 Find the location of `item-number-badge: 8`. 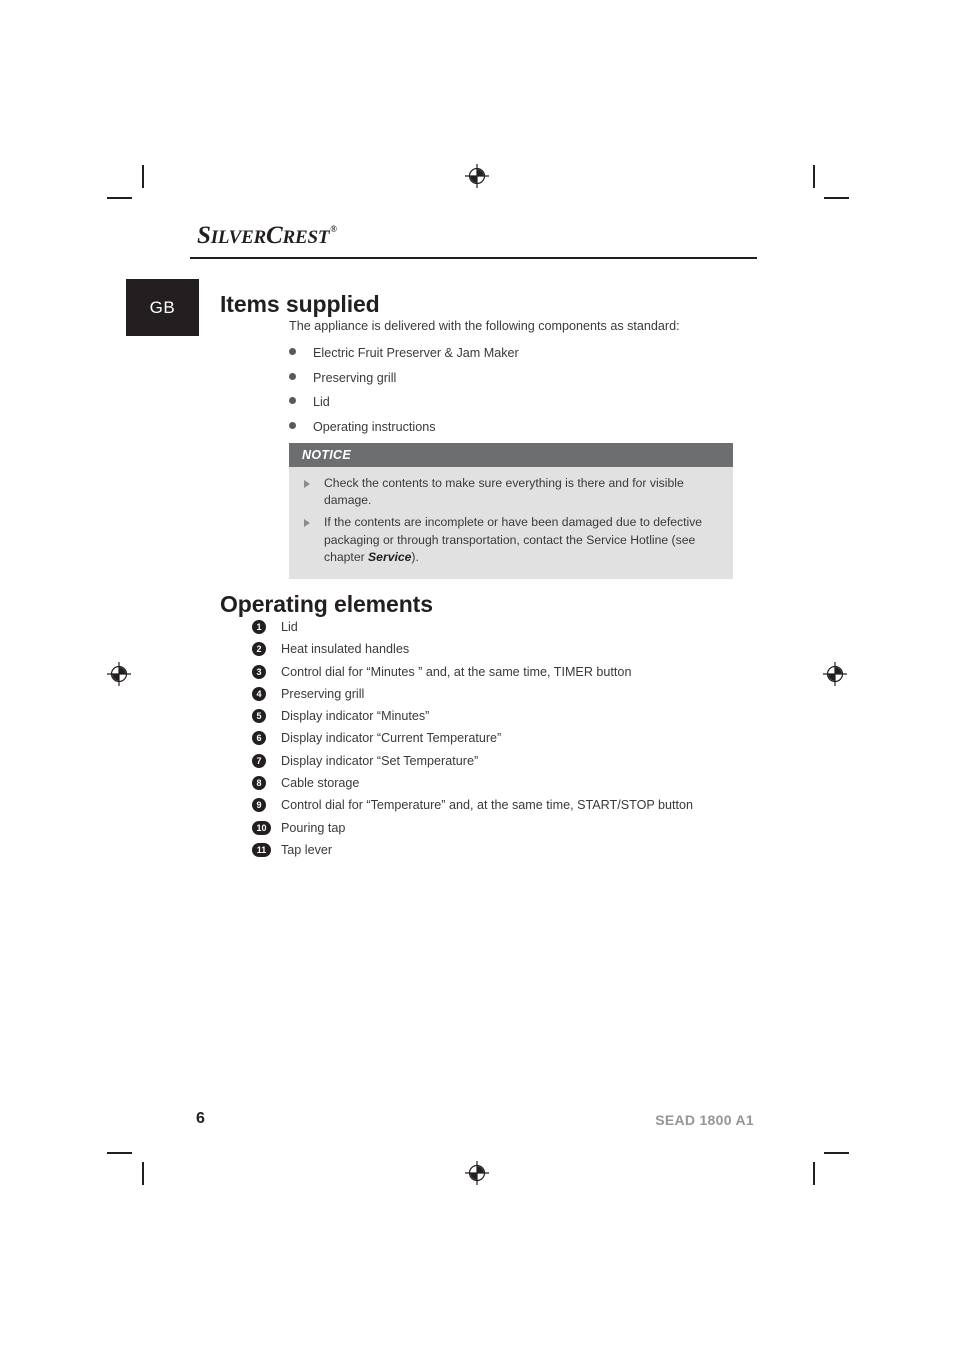

item-number-badge: 8 is located at coordinates (259, 783).